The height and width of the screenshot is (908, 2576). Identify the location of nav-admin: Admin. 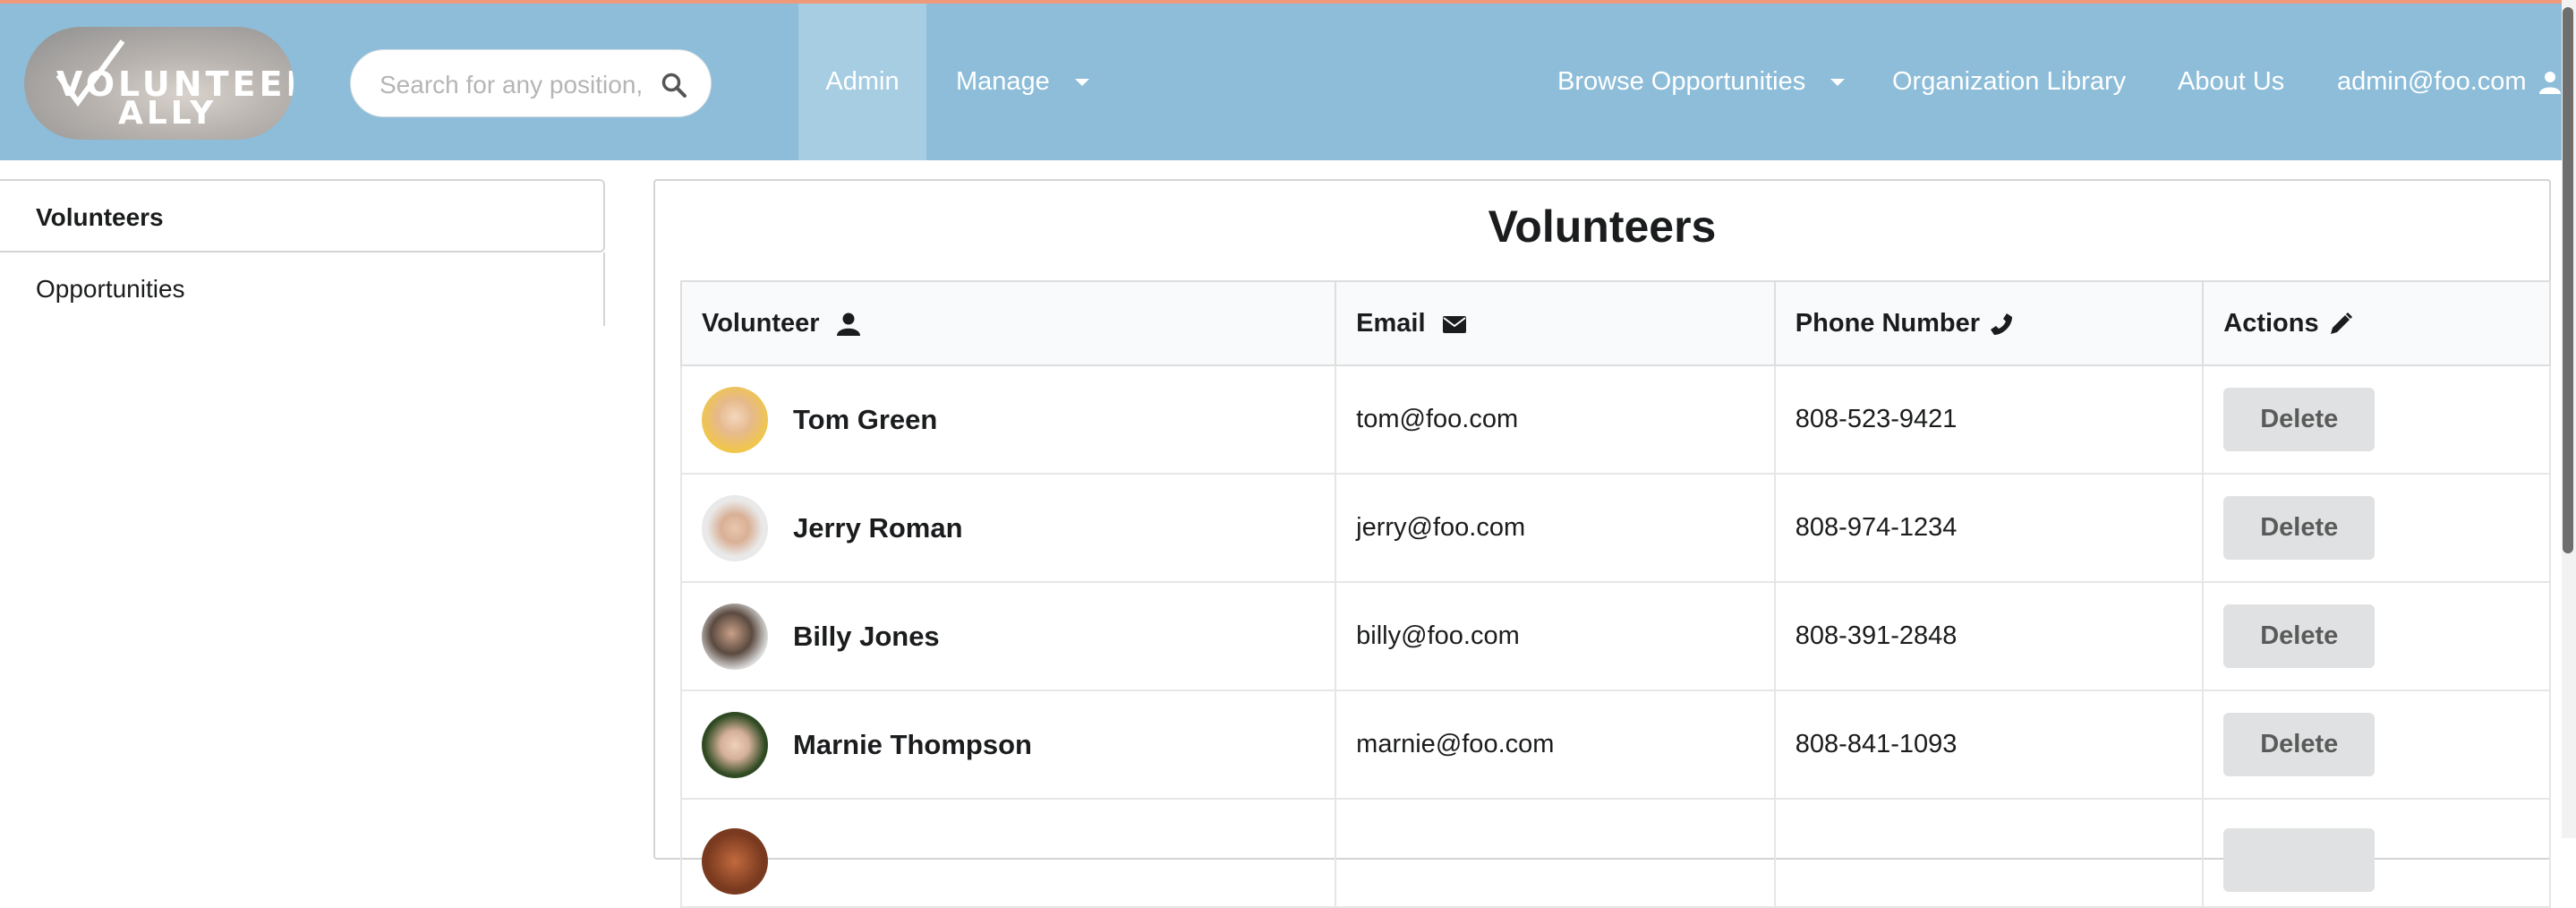
(862, 82).